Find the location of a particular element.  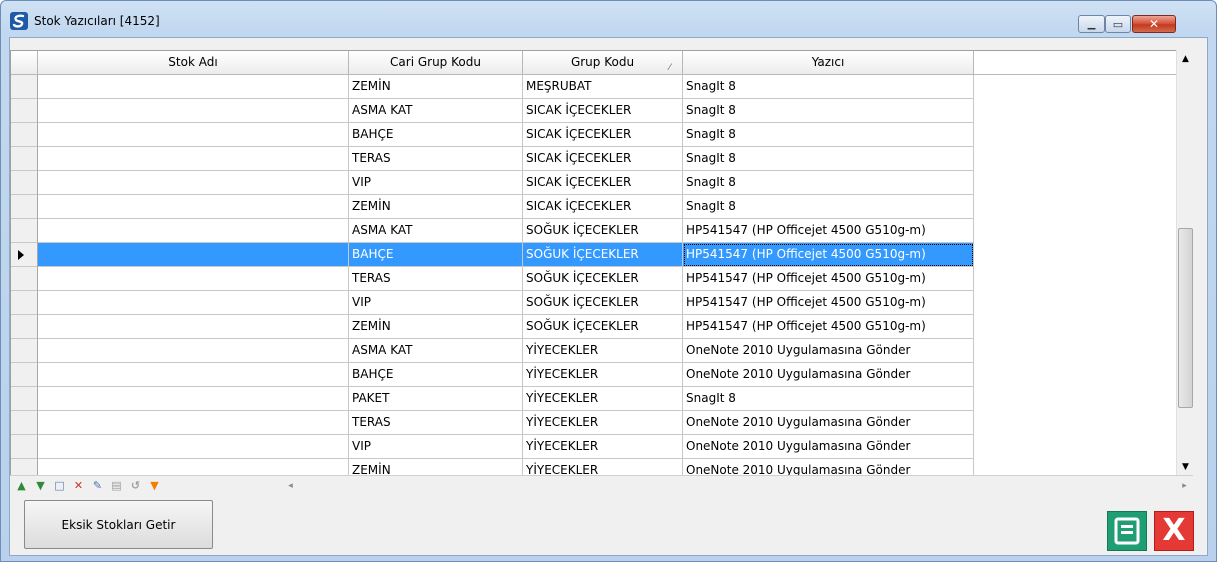

nav-filter-button: ▼ is located at coordinates (154, 485).